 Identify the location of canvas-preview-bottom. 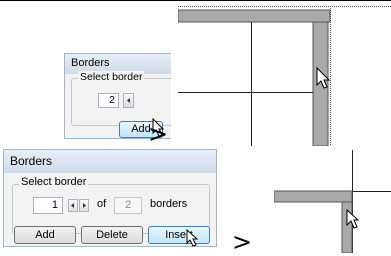
(332, 201).